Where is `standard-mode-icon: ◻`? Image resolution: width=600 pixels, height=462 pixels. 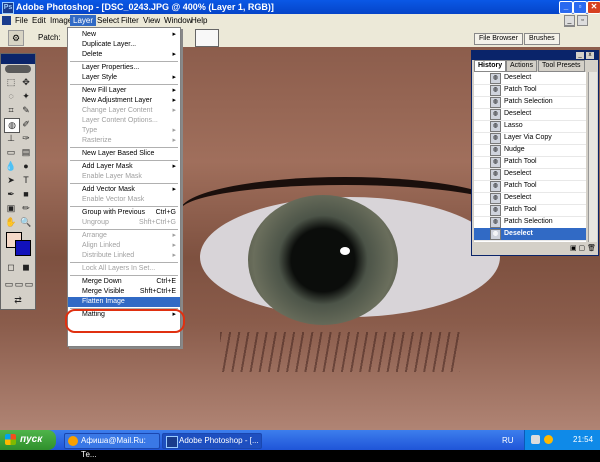 standard-mode-icon: ◻ is located at coordinates (11, 267).